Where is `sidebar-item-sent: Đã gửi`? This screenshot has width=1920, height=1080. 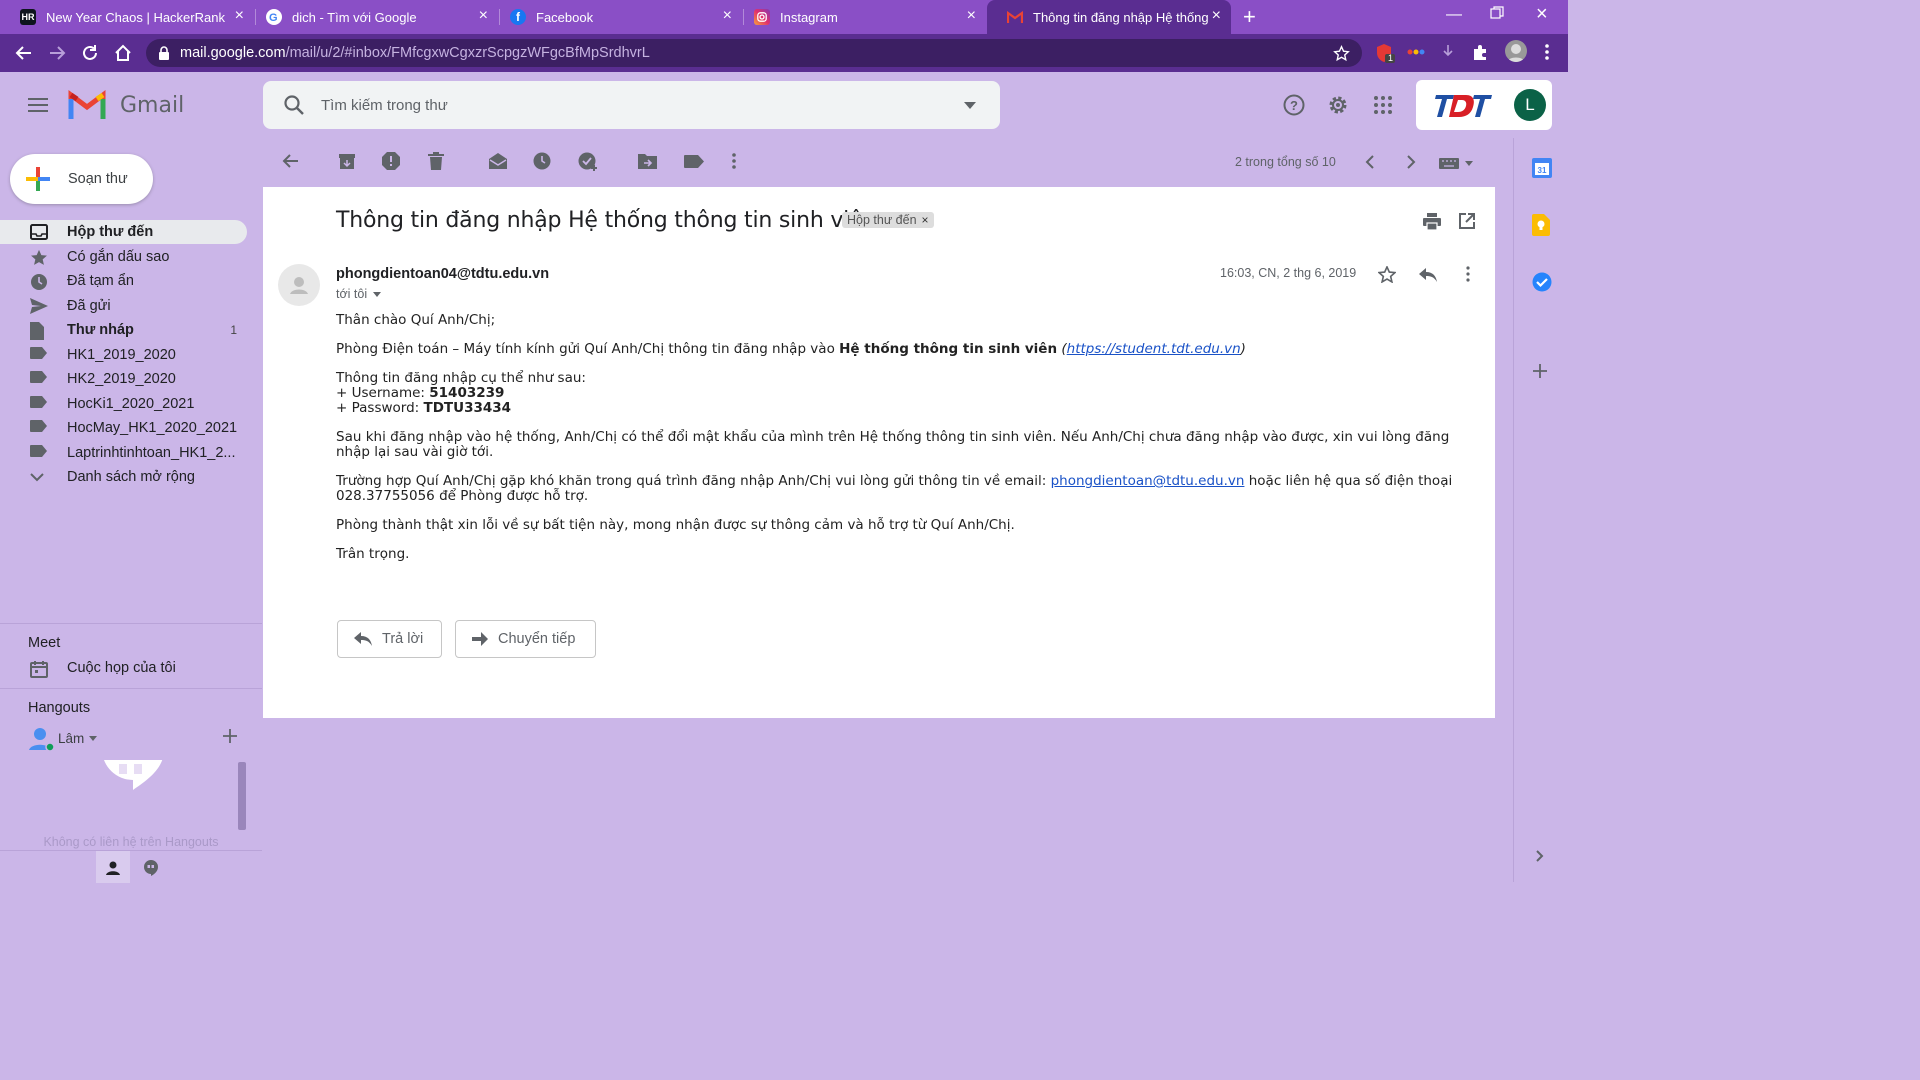
sidebar-item-sent: Đã gửi is located at coordinates (123, 306).